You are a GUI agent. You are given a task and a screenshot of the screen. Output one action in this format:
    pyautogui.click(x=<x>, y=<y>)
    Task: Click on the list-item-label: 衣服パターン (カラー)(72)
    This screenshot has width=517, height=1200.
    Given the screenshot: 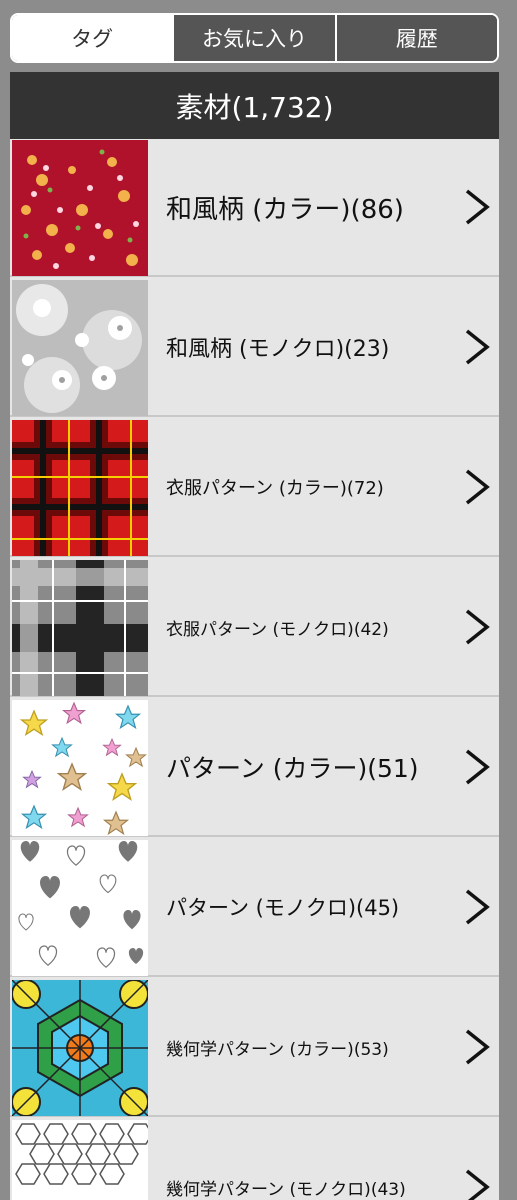 What is the action you would take?
    pyautogui.click(x=275, y=488)
    